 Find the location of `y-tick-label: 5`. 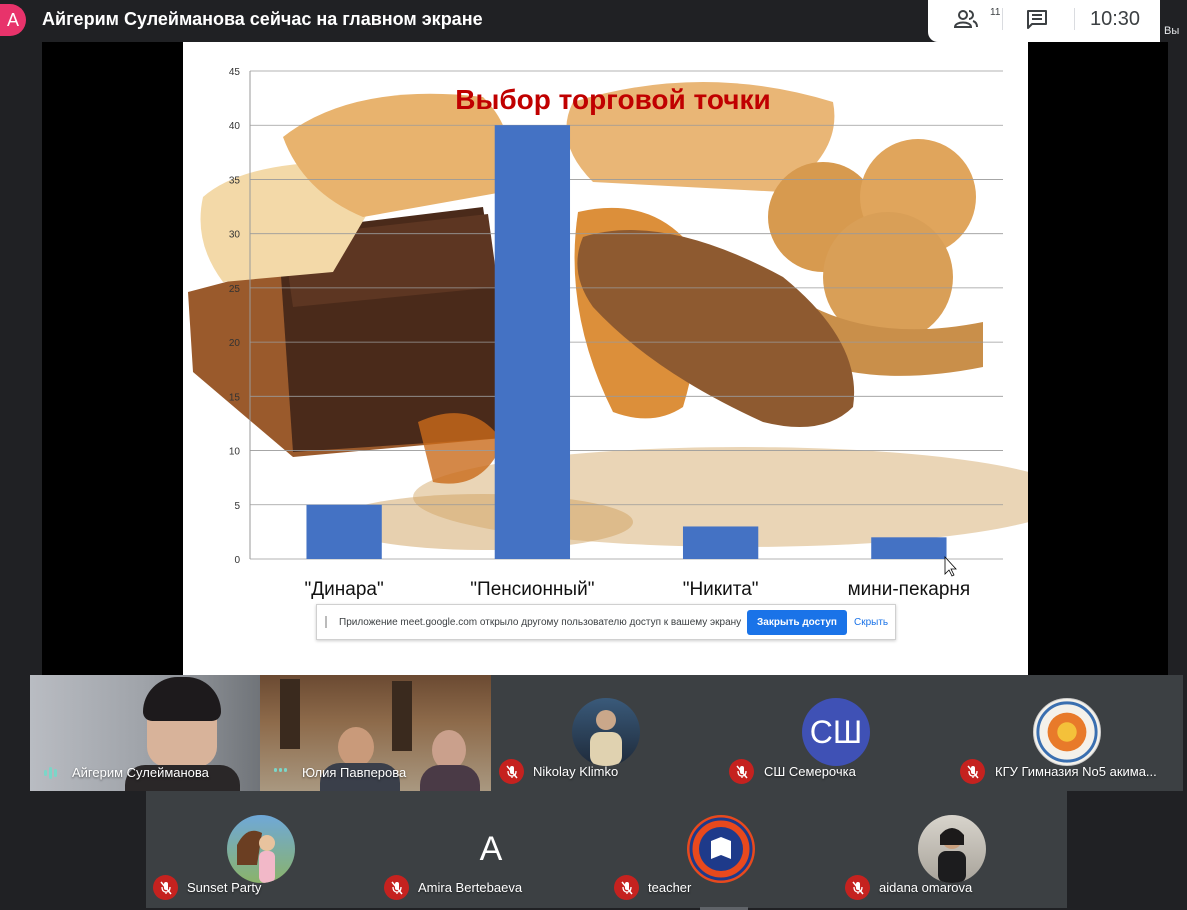

y-tick-label: 5 is located at coordinates (237, 506).